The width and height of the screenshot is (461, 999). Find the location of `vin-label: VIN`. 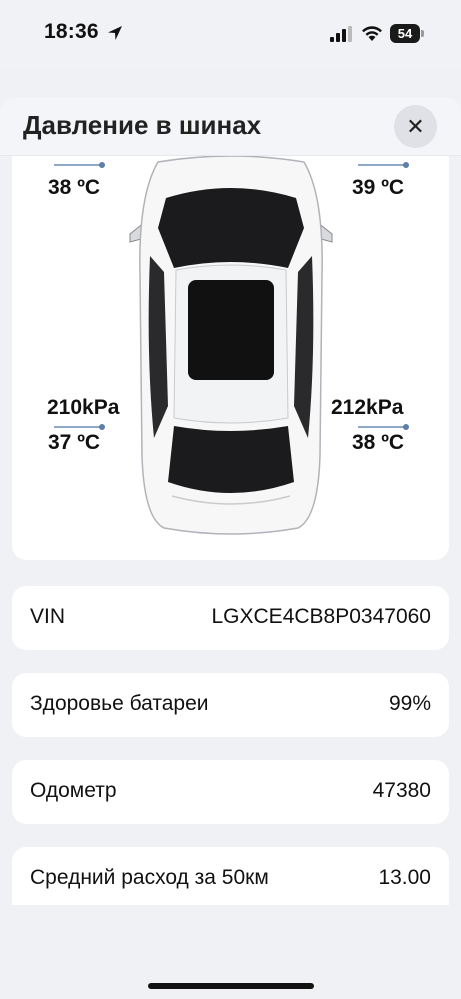

vin-label: VIN is located at coordinates (48, 616).